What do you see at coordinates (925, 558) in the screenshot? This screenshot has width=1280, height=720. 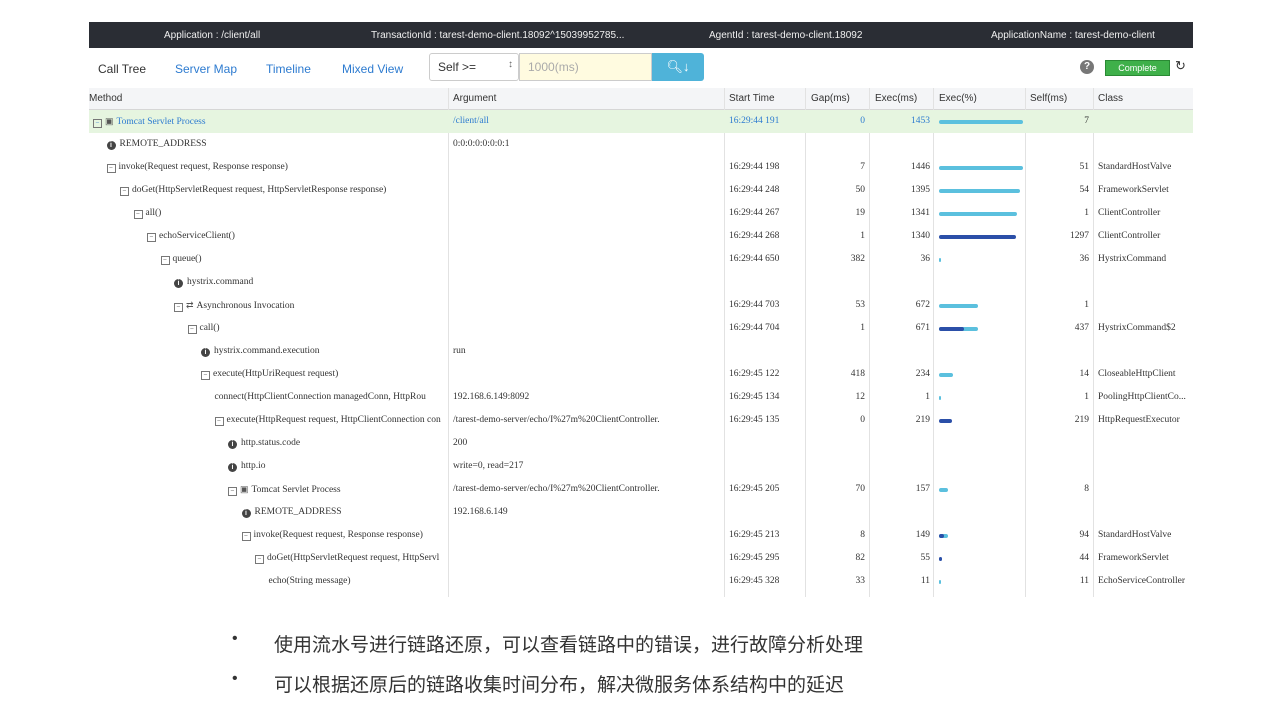 I see `exec-cell: 55` at bounding box center [925, 558].